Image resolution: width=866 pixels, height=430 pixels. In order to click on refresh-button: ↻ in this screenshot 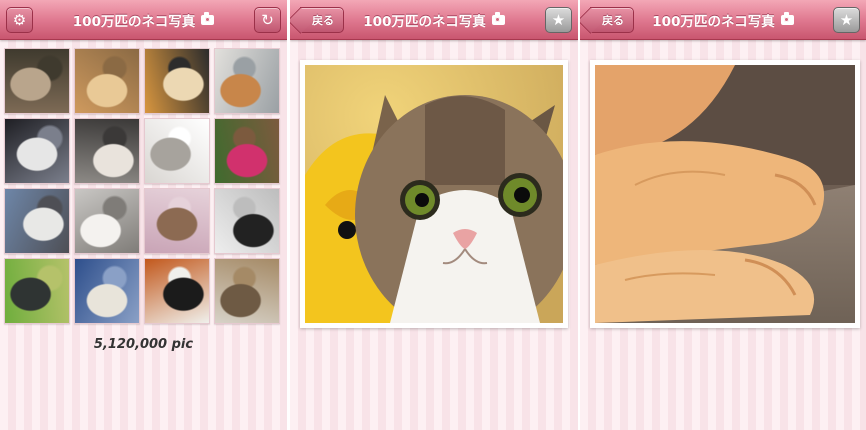, I will do `click(267, 20)`.